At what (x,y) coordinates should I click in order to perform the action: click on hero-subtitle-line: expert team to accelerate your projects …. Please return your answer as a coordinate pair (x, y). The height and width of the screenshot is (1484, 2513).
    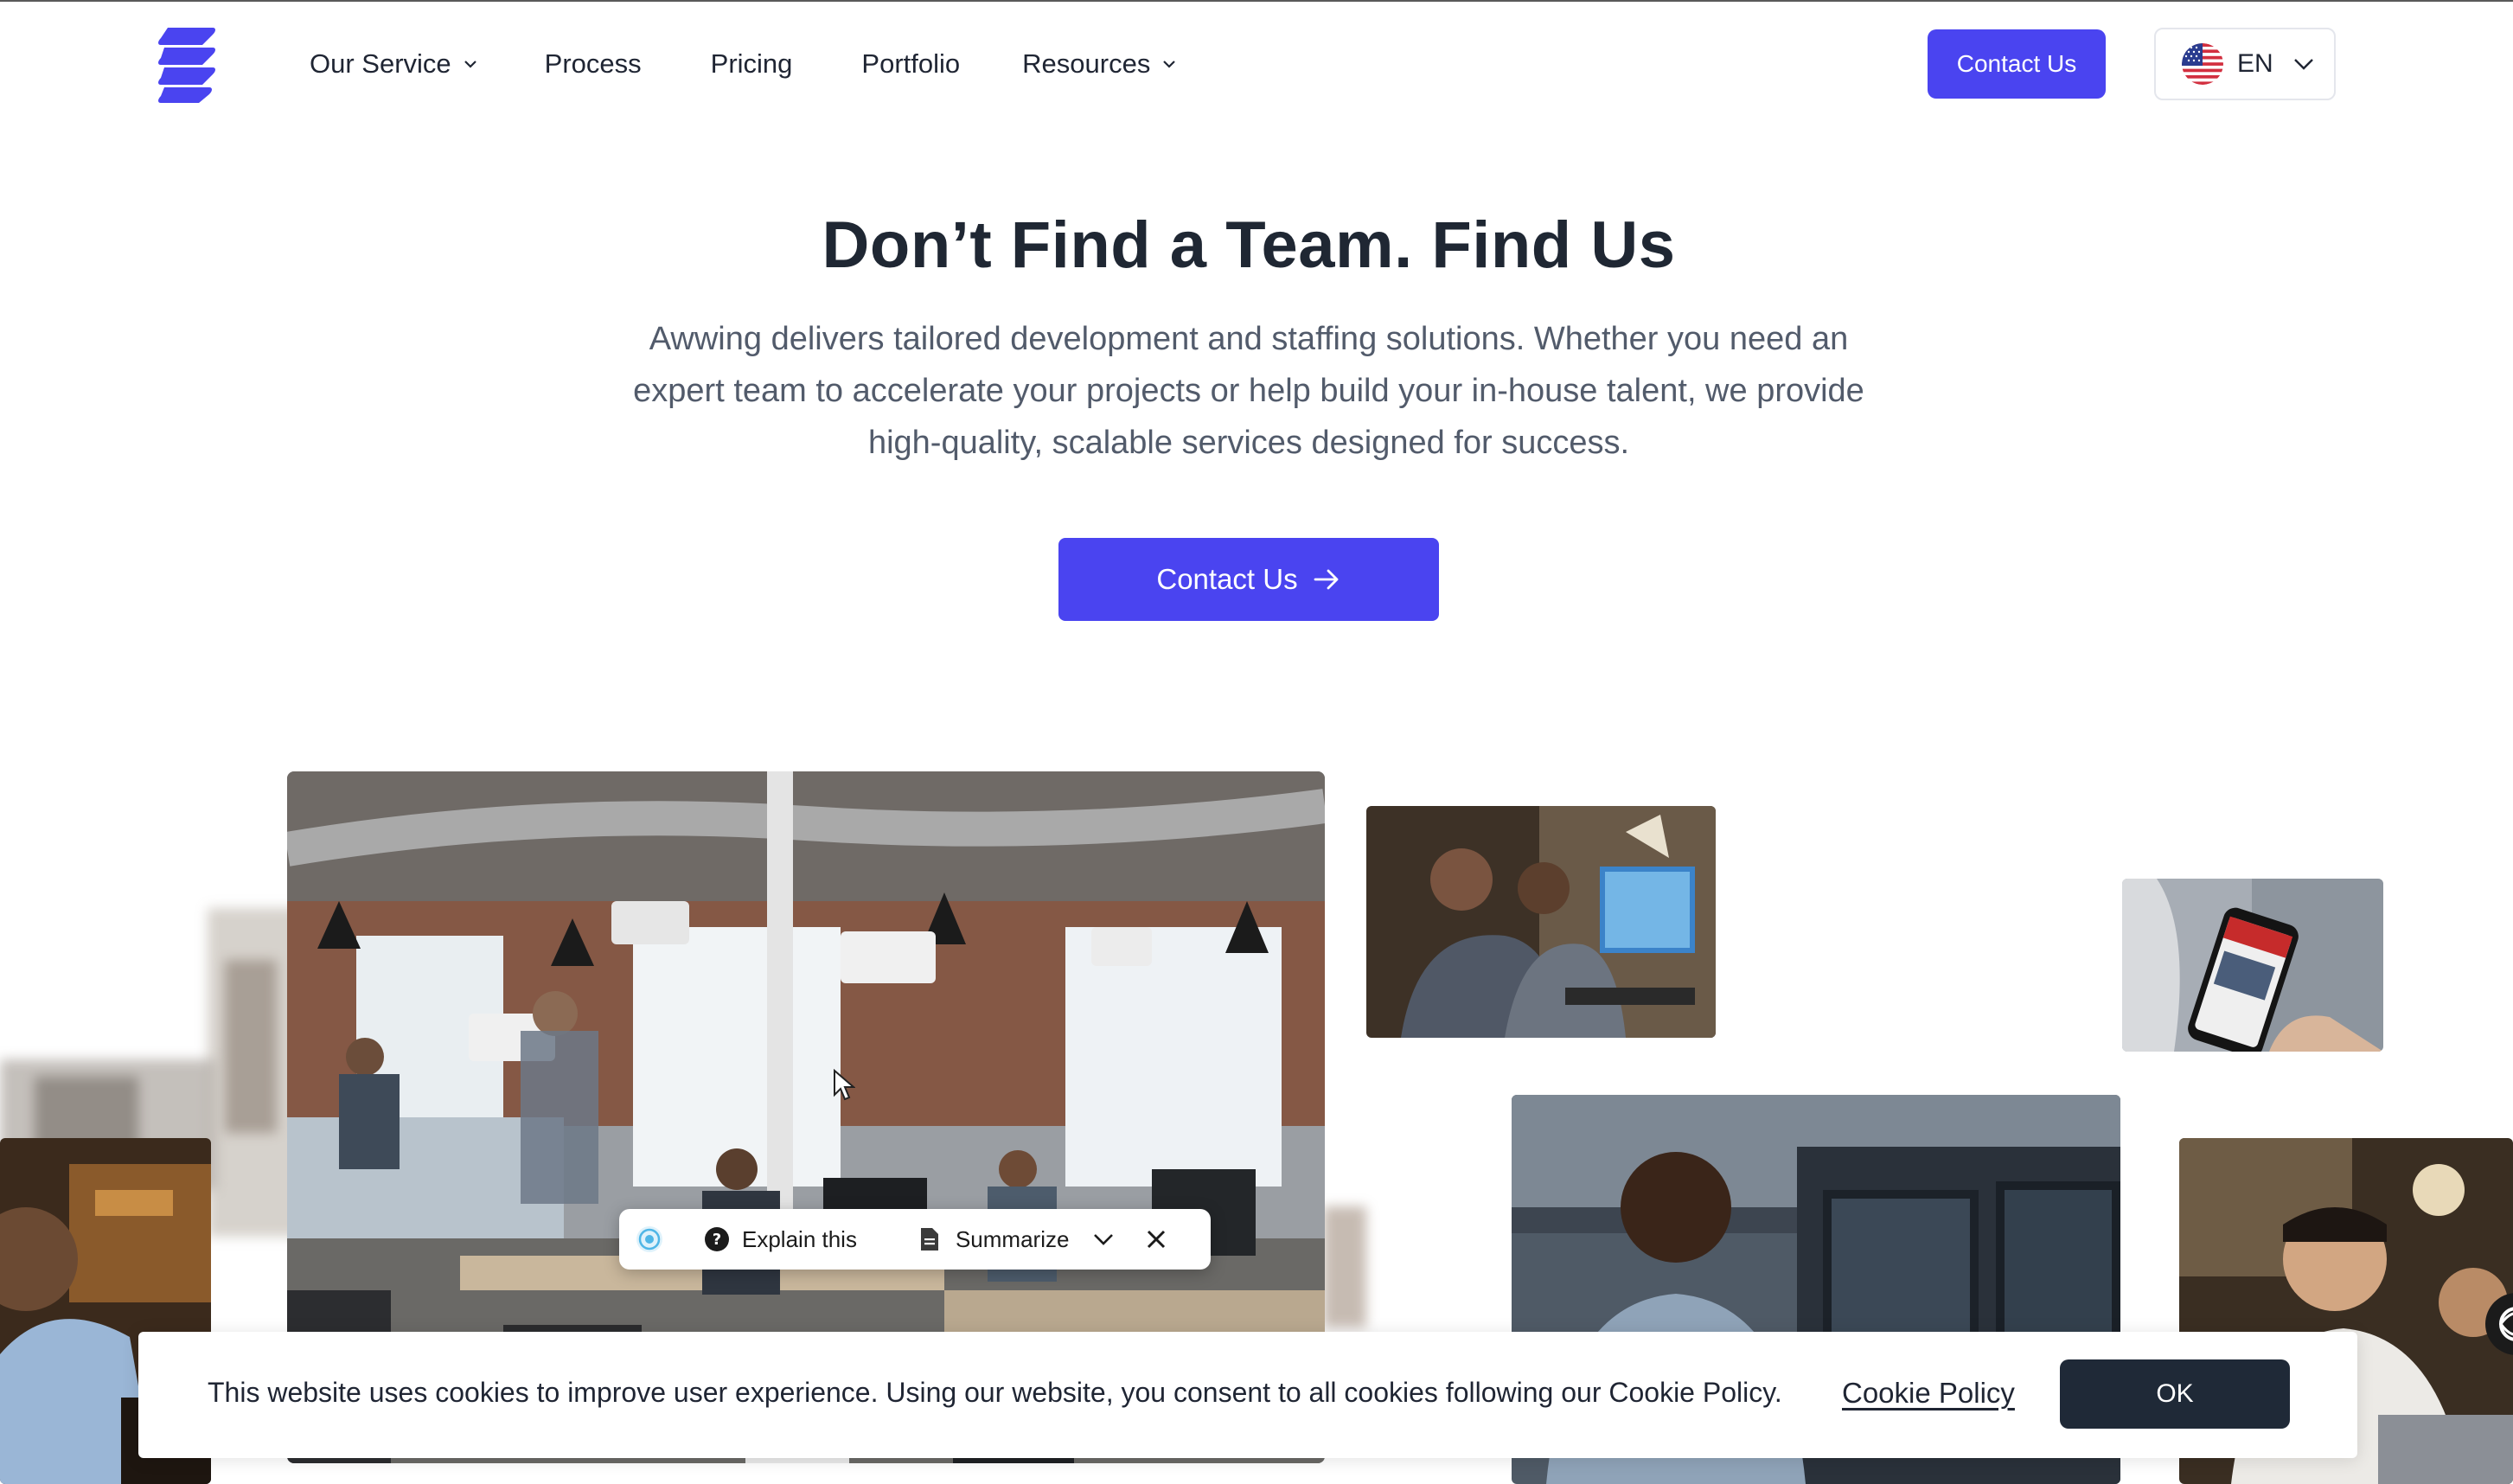
    Looking at the image, I should click on (1248, 391).